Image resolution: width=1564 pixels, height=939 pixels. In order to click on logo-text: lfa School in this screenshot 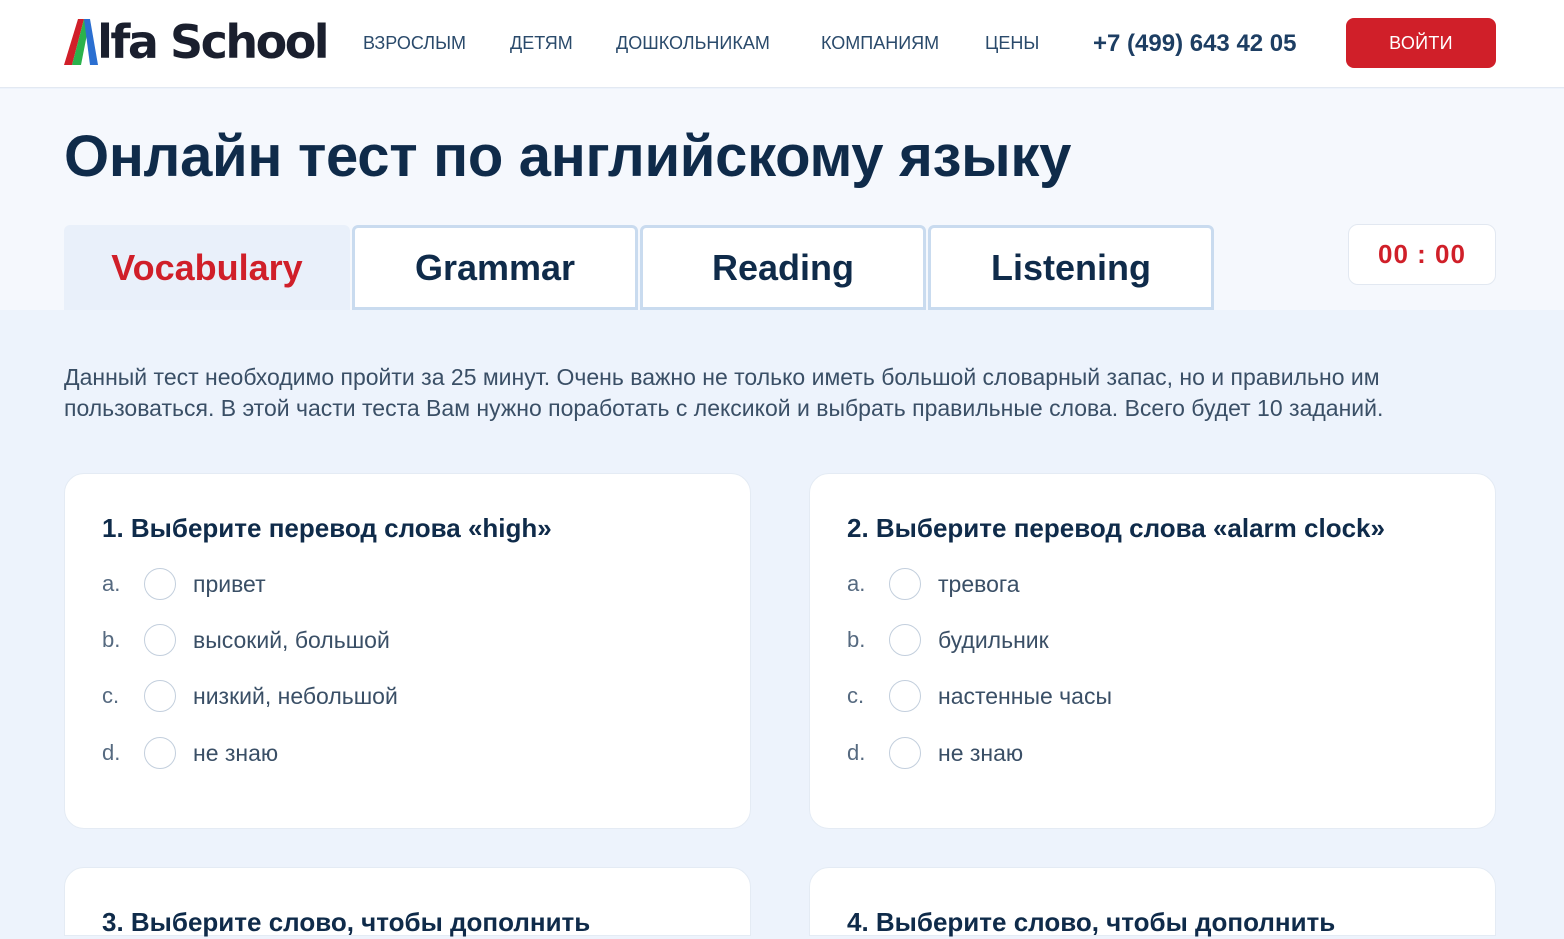, I will do `click(213, 42)`.